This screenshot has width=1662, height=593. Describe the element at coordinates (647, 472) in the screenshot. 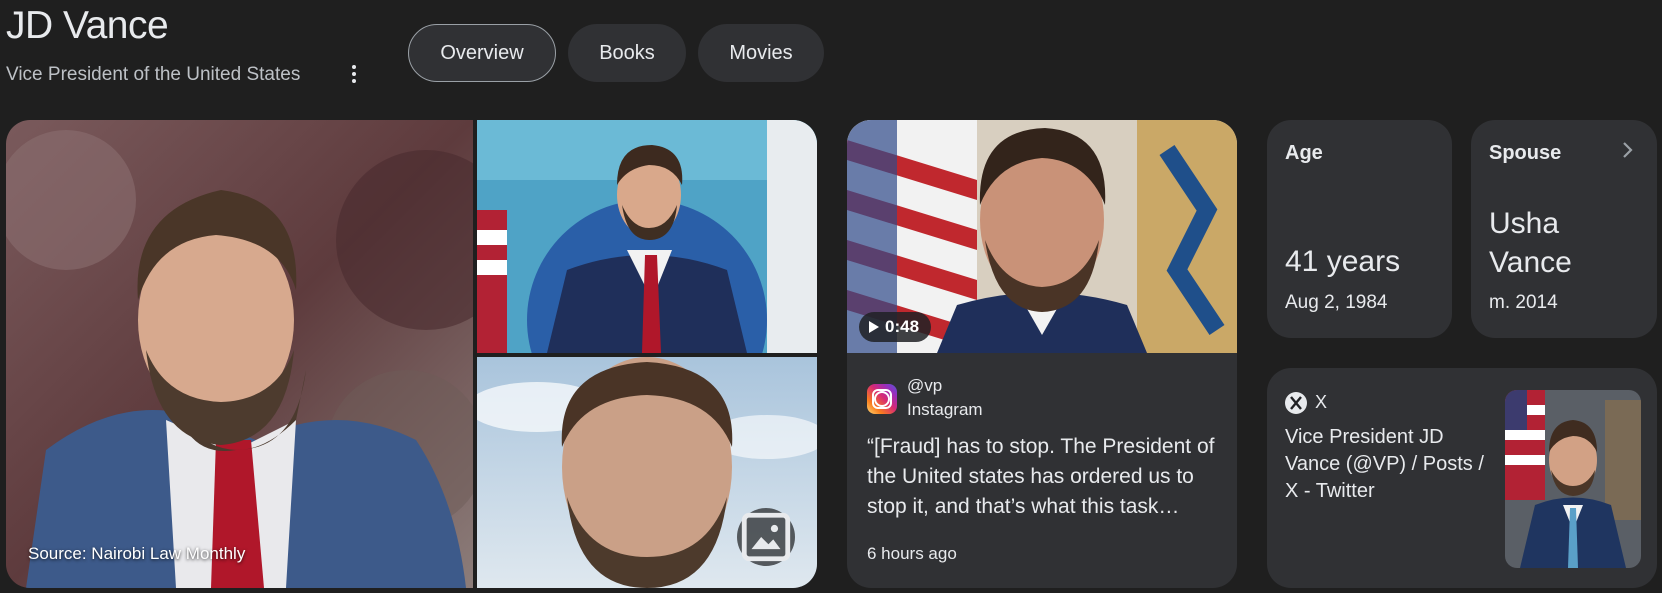

I see `portrait-closeup-image` at that location.